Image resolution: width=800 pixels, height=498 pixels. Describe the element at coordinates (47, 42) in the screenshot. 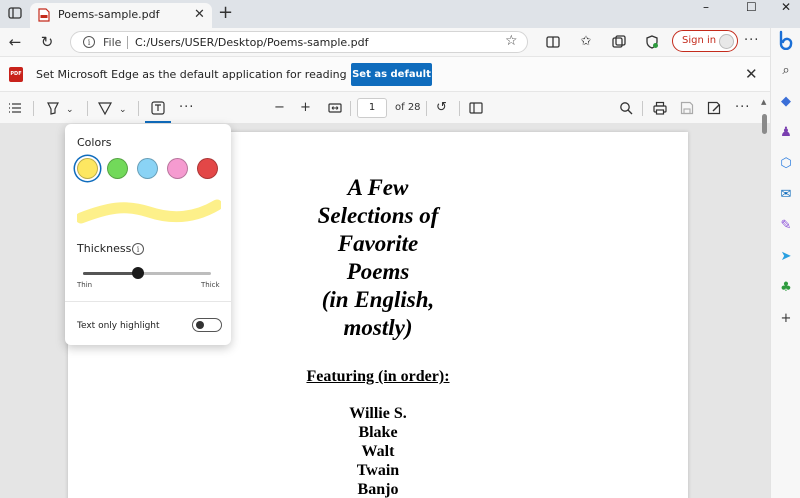

I see `refresh-icon: ↻` at that location.